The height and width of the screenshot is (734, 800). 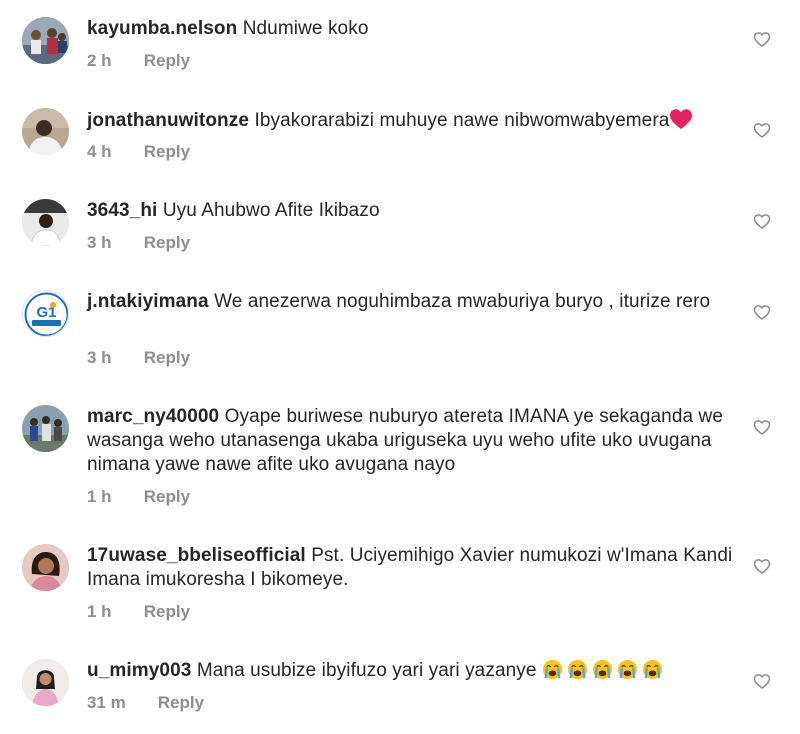 What do you see at coordinates (271, 210) in the screenshot?
I see `comment-text: Uyu Ahubwo Afite Ikibazo` at bounding box center [271, 210].